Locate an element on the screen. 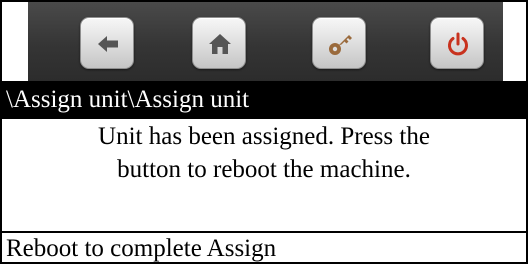  key-icon is located at coordinates (340, 45).